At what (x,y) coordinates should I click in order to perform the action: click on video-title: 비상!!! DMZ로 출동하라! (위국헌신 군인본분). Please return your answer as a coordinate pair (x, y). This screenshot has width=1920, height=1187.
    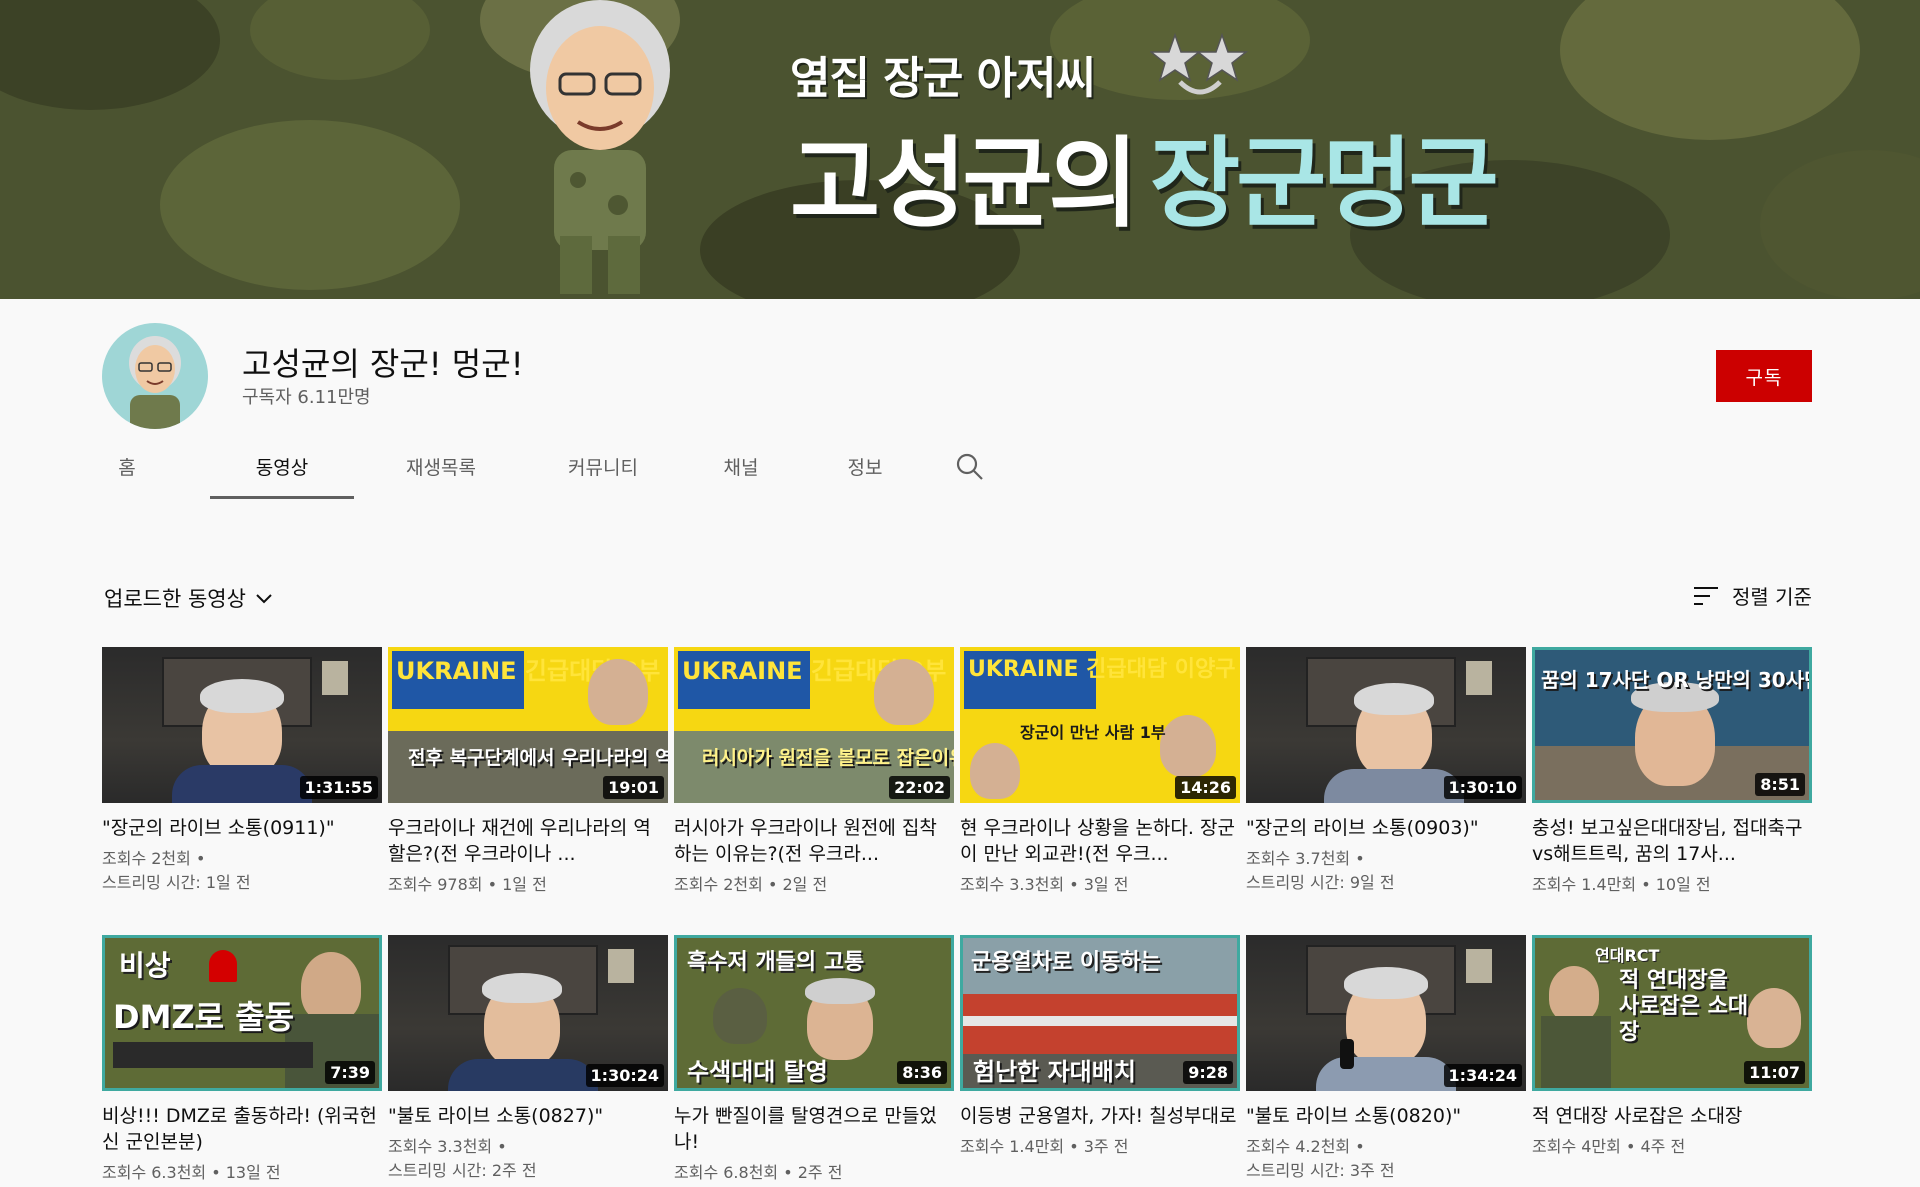
    Looking at the image, I should click on (242, 1129).